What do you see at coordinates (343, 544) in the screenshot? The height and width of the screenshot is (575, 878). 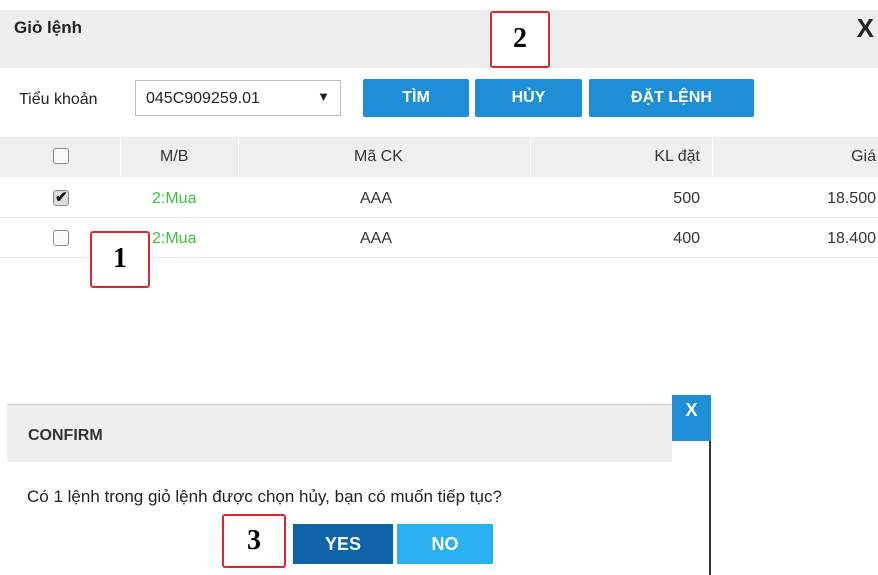 I see `yes-button: YES` at bounding box center [343, 544].